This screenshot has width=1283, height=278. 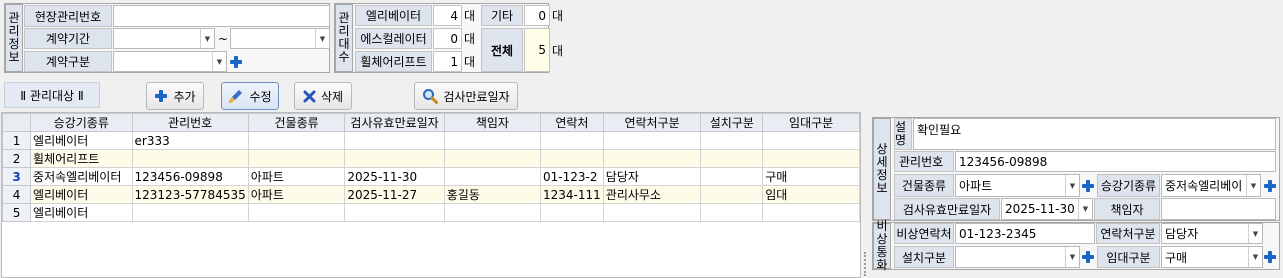 I want to click on inspection-expiry-button: 검사만료일자, so click(x=466, y=96).